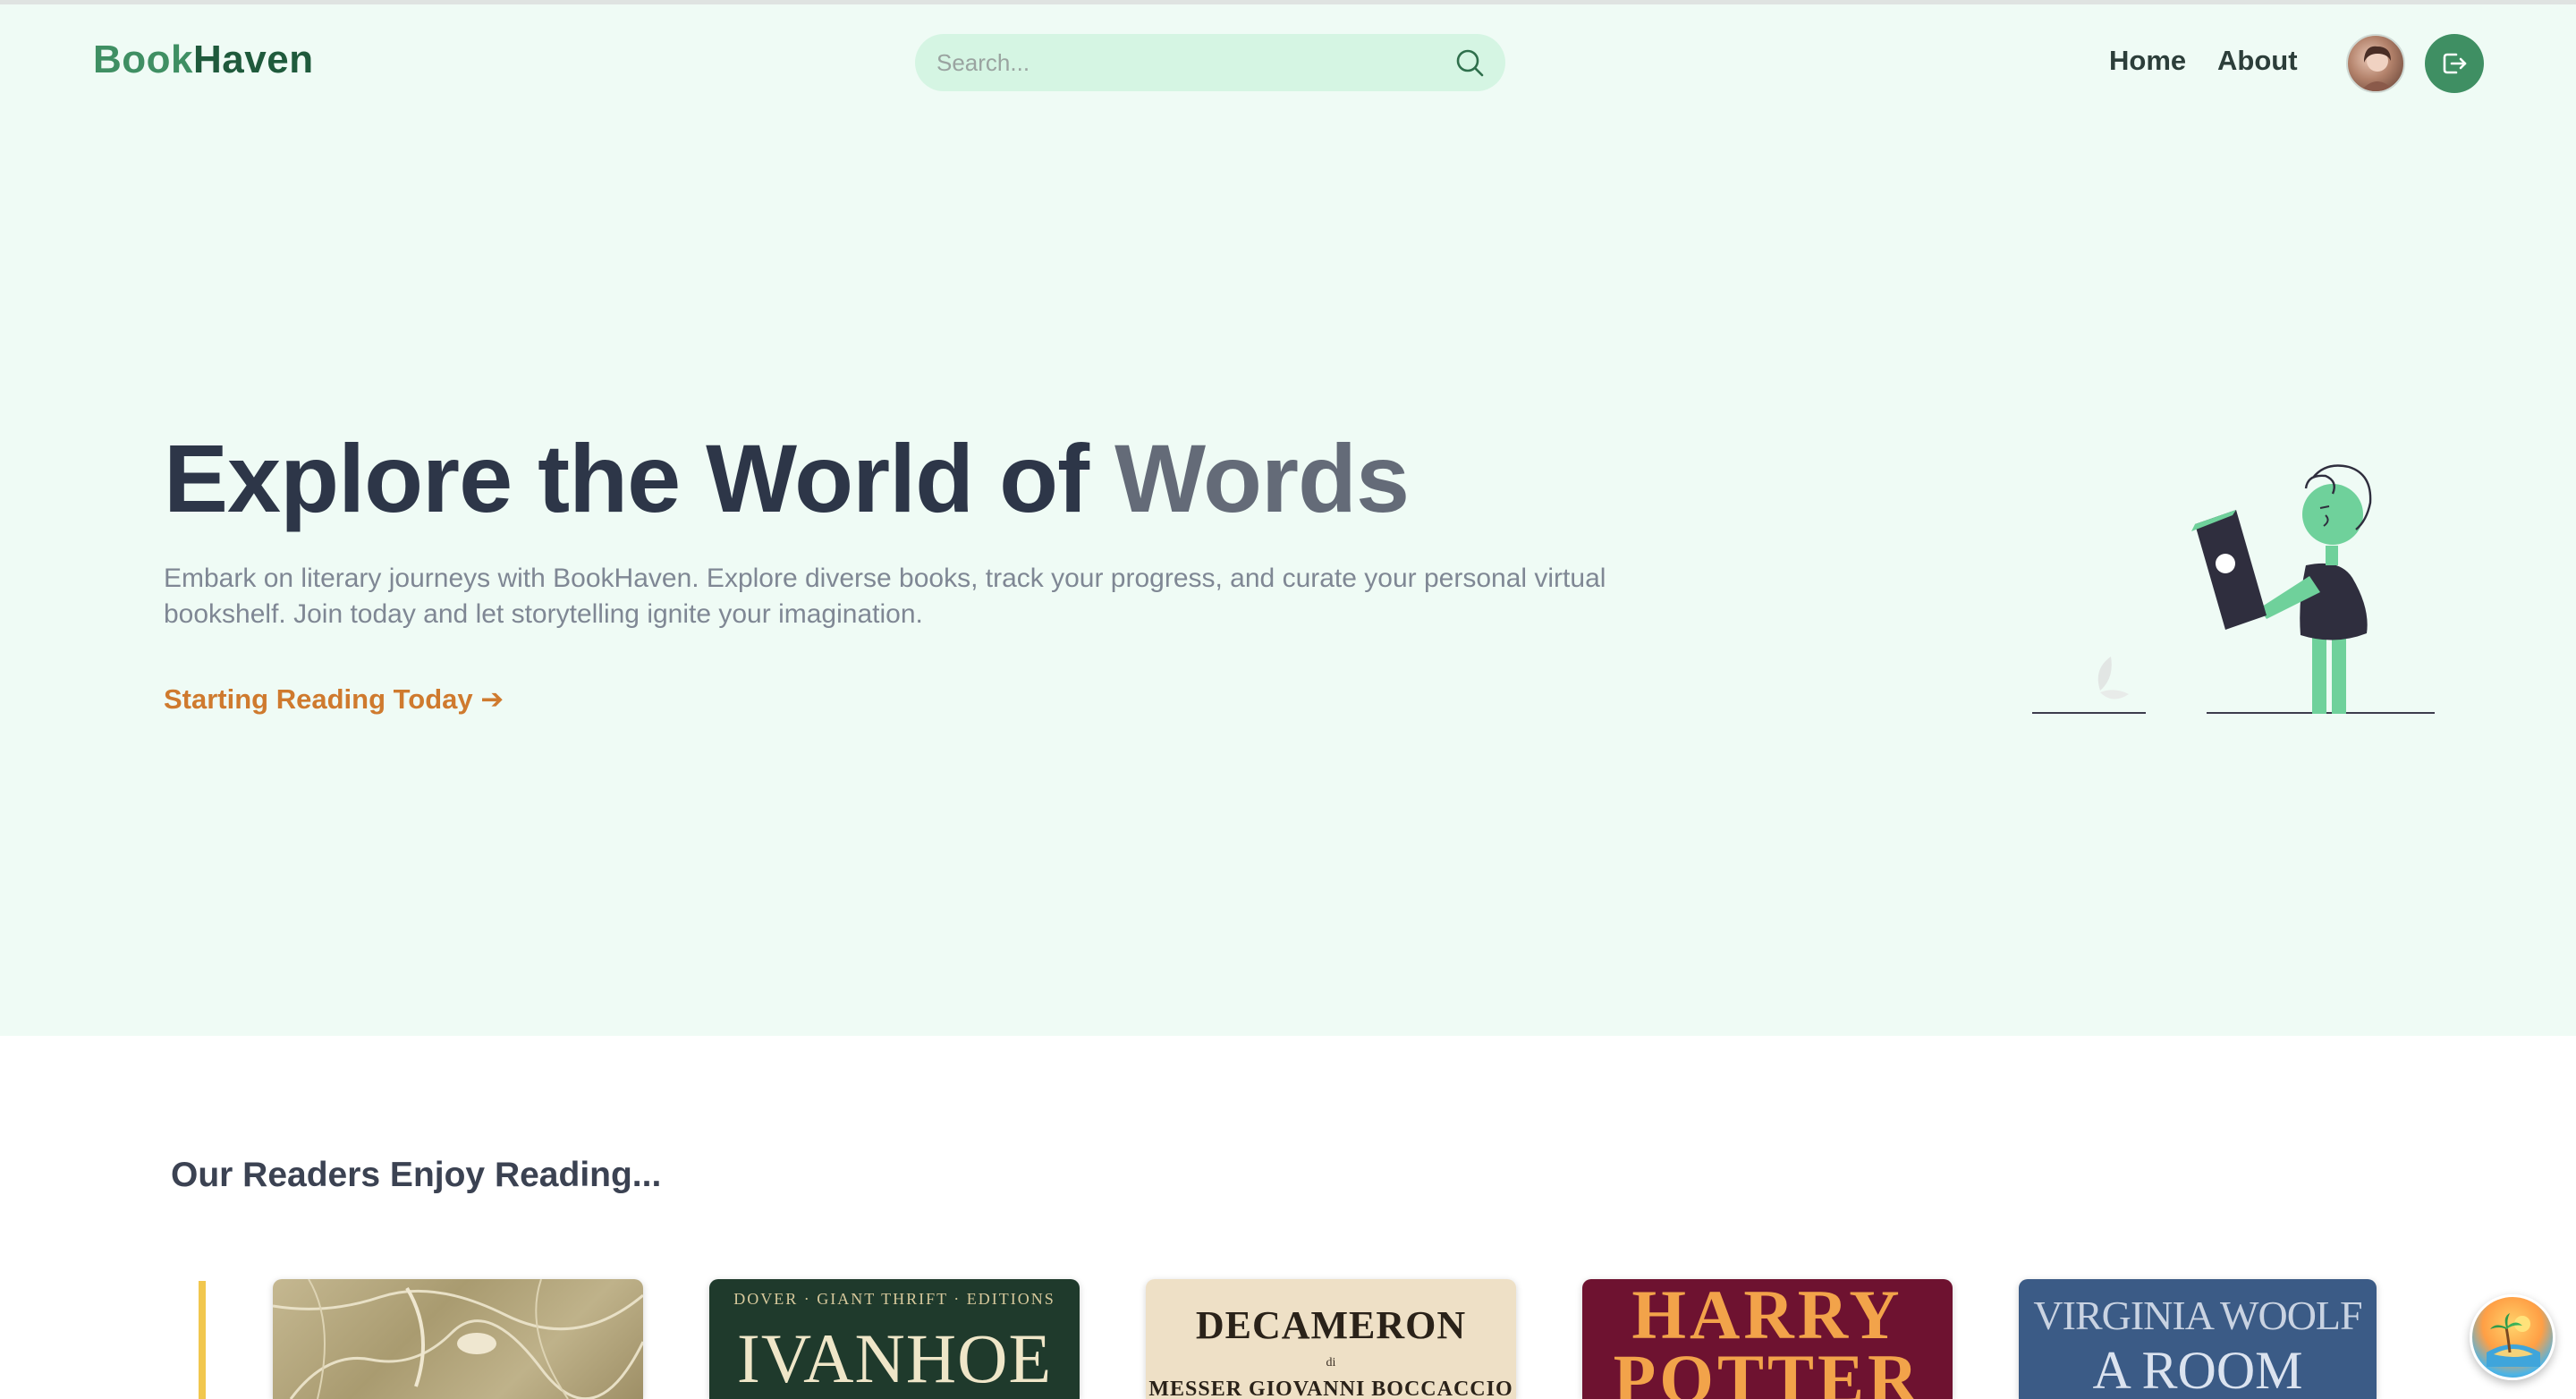 The image size is (2576, 1399). I want to click on nav-about-link: About, so click(2257, 61).